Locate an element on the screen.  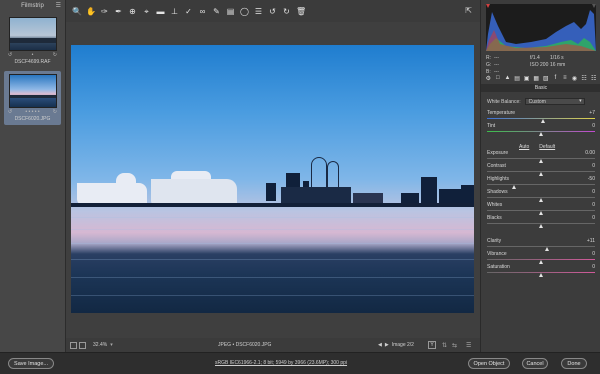
histogram is located at coordinates (541, 27).